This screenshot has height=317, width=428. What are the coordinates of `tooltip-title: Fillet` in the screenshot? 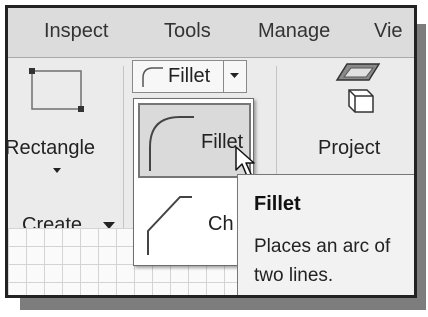 It's located at (277, 204).